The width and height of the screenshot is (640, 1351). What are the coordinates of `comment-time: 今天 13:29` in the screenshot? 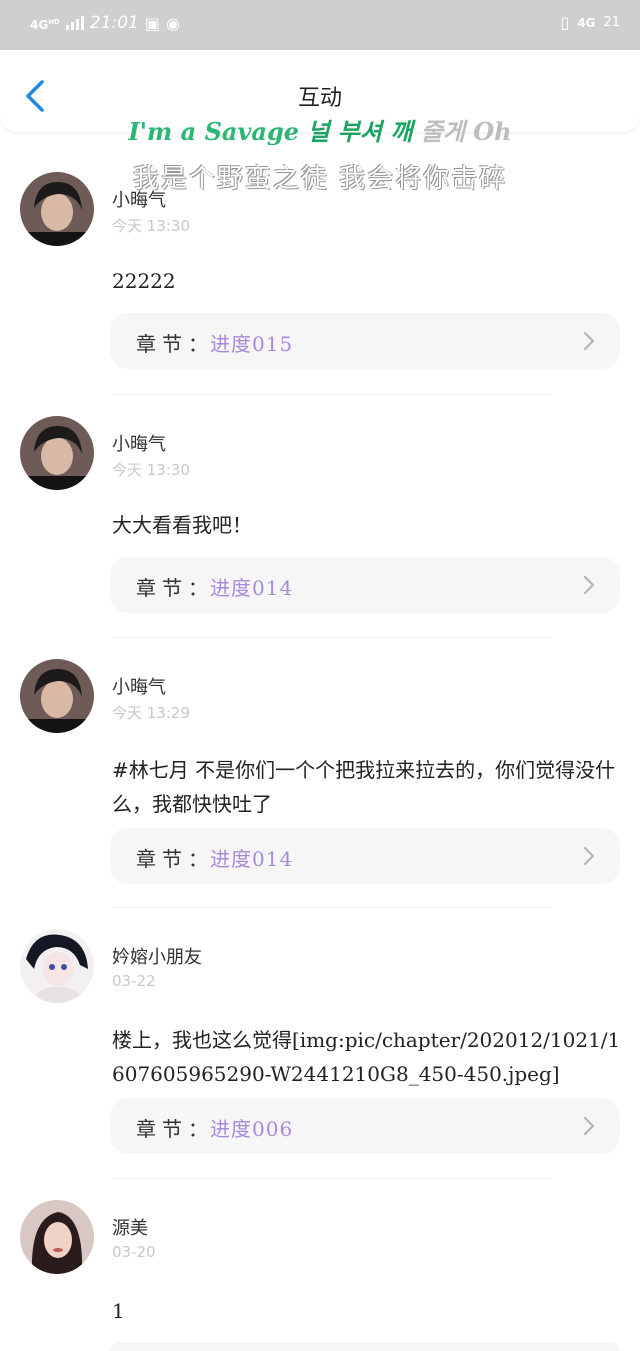 It's located at (151, 713).